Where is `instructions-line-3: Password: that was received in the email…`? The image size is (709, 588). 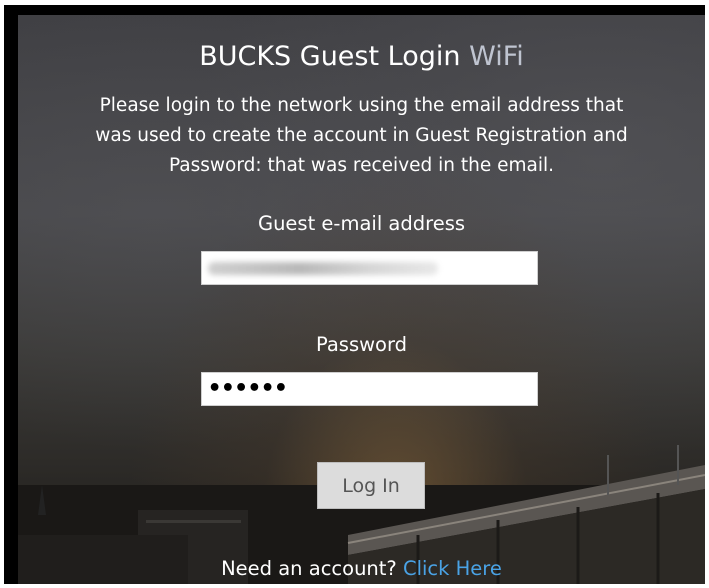 instructions-line-3: Password: that was received in the email… is located at coordinates (361, 165).